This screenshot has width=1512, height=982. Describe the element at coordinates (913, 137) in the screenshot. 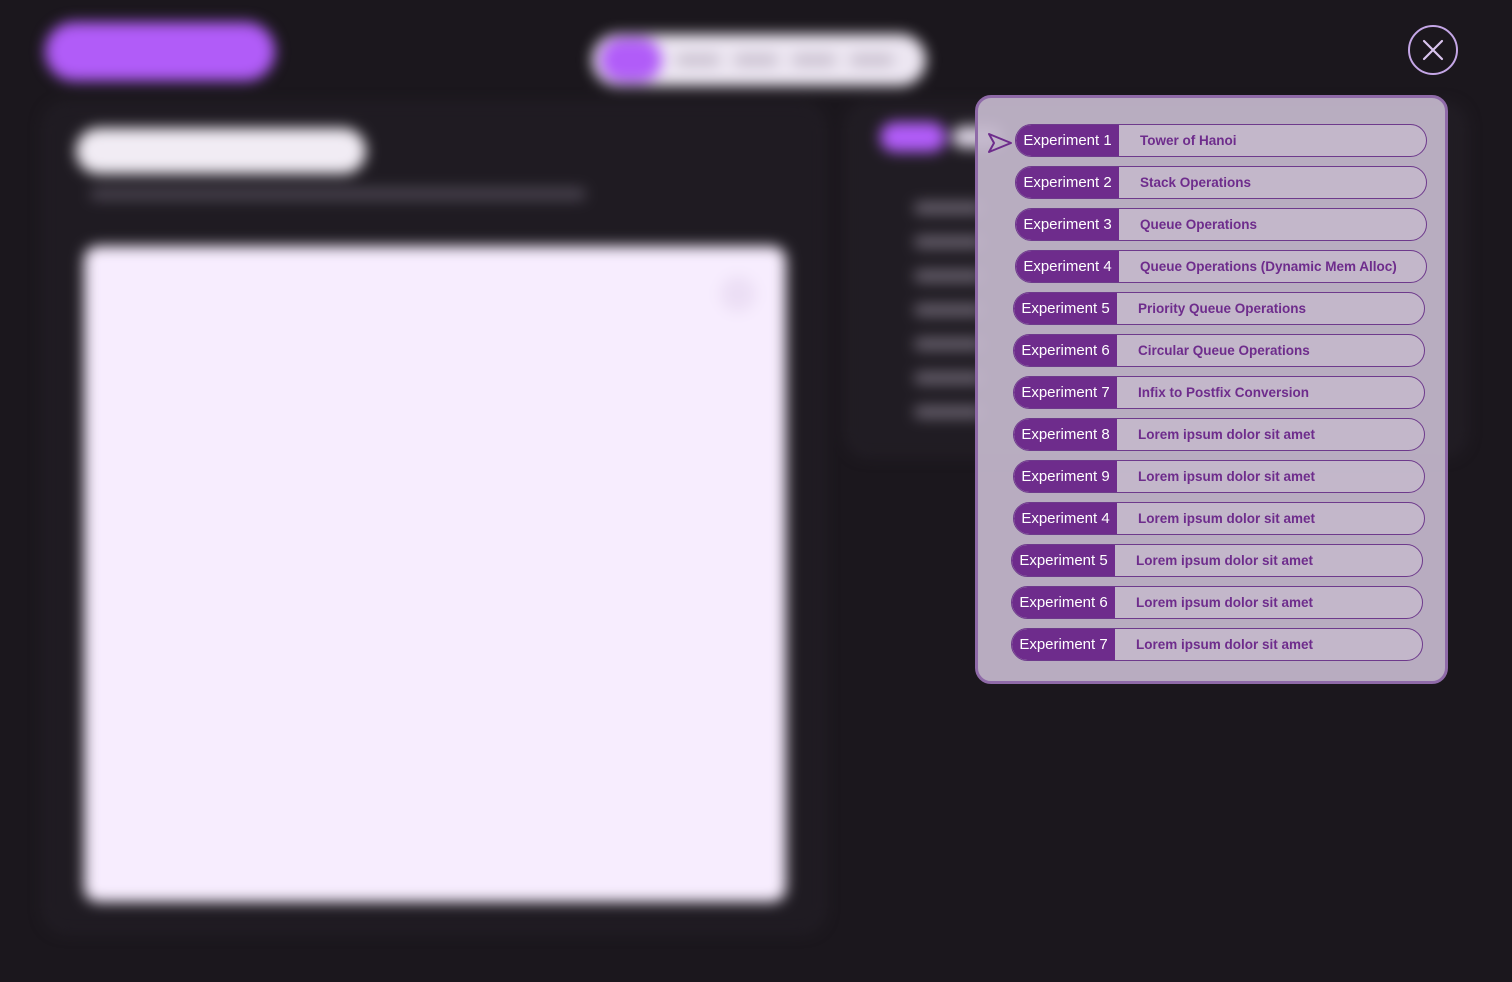

I see `info-chip` at that location.